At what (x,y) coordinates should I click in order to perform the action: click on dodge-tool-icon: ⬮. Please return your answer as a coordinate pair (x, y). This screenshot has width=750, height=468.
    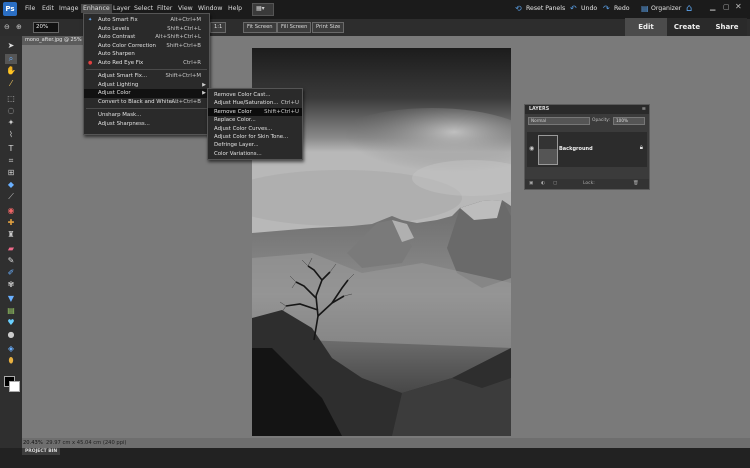
    Looking at the image, I should click on (11, 361).